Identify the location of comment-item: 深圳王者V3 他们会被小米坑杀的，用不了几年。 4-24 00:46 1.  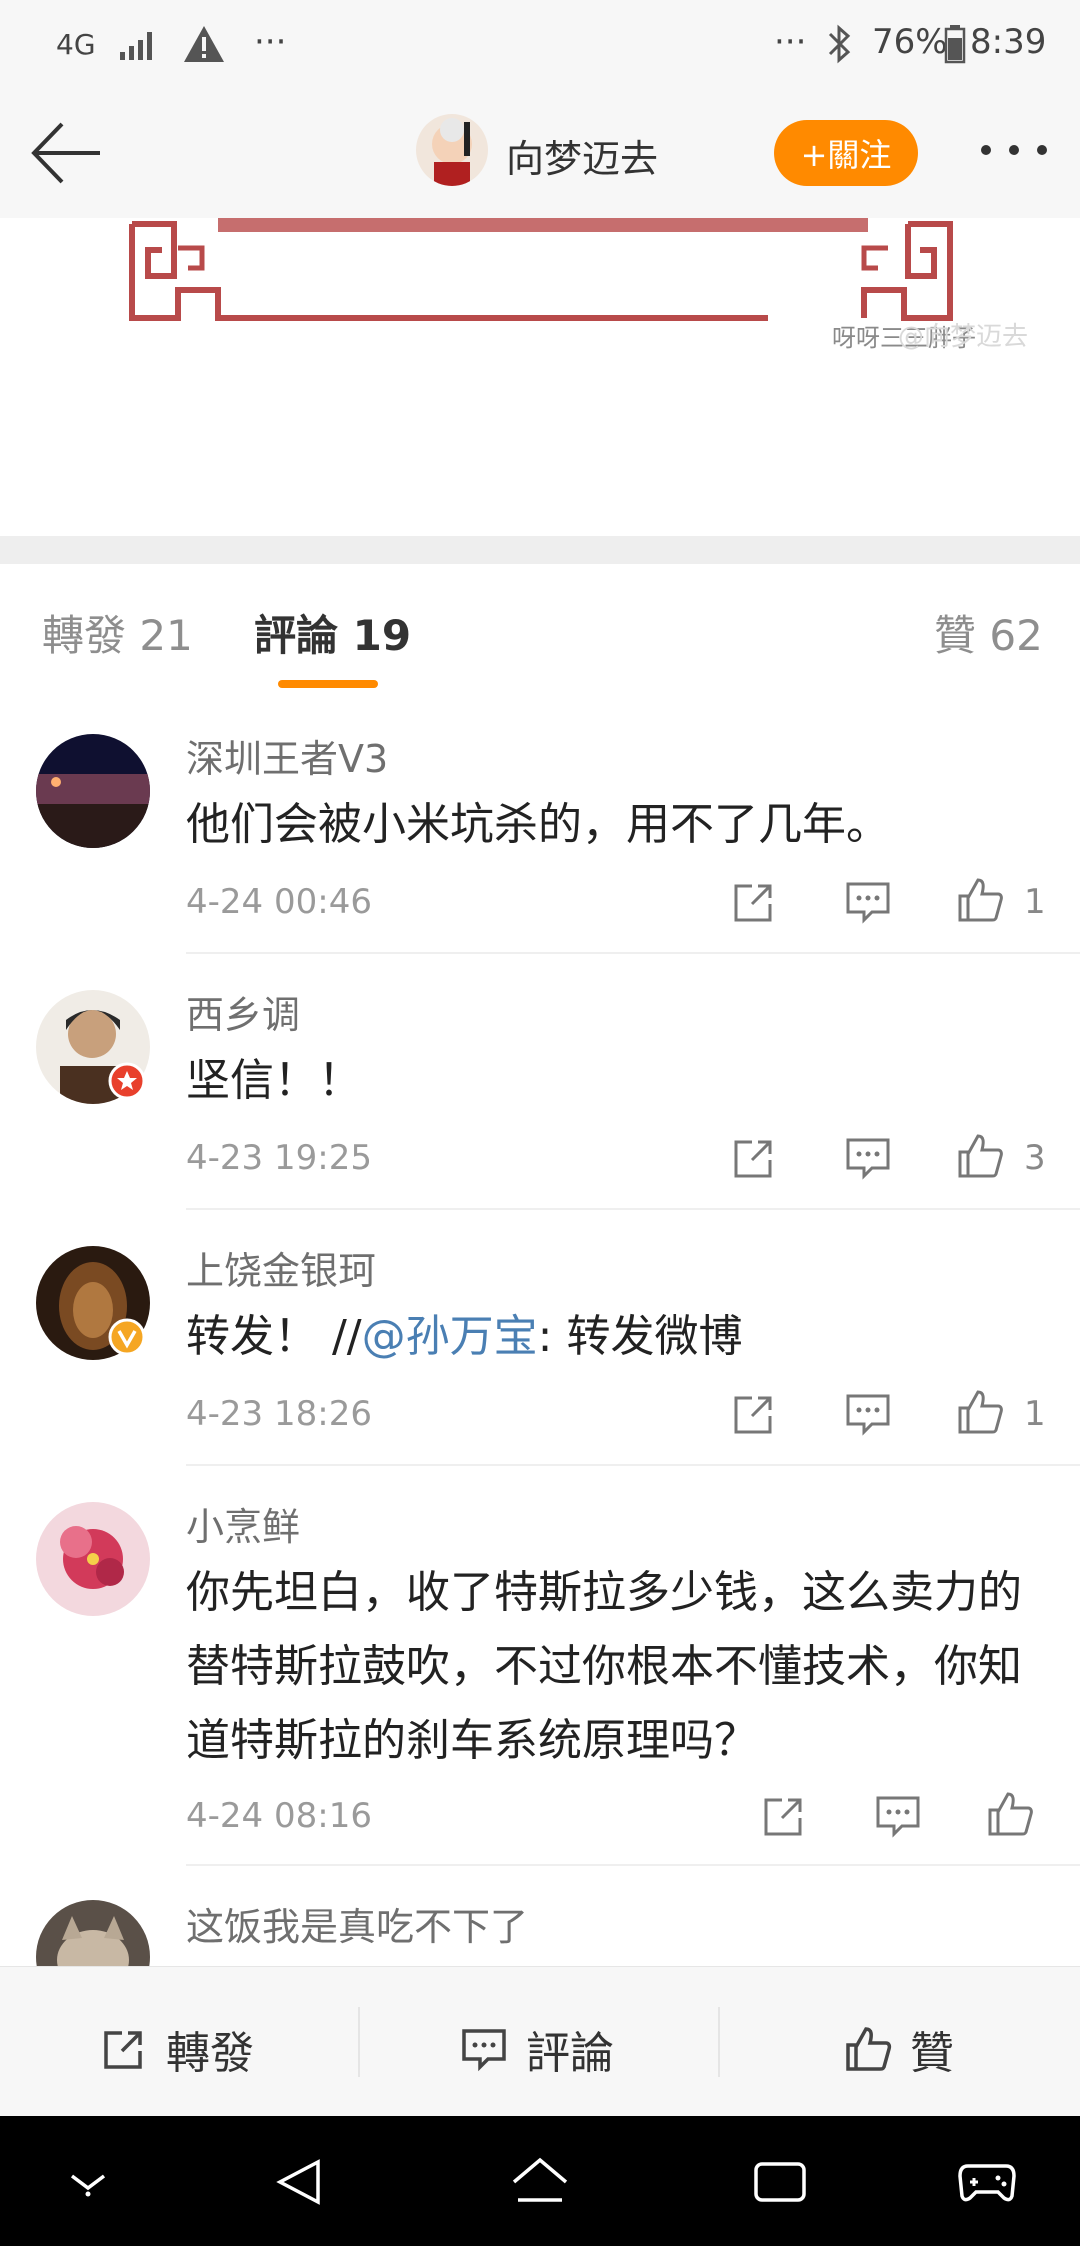
(540, 826).